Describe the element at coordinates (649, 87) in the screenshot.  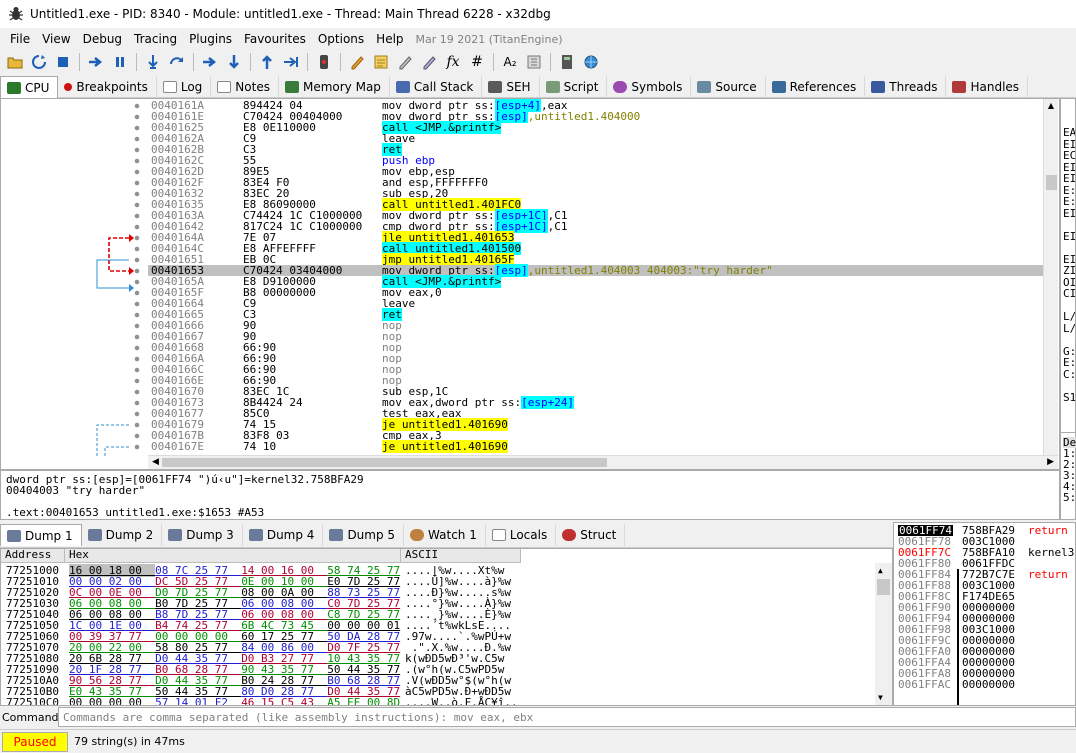
I see `tab-symbols: Symbols` at that location.